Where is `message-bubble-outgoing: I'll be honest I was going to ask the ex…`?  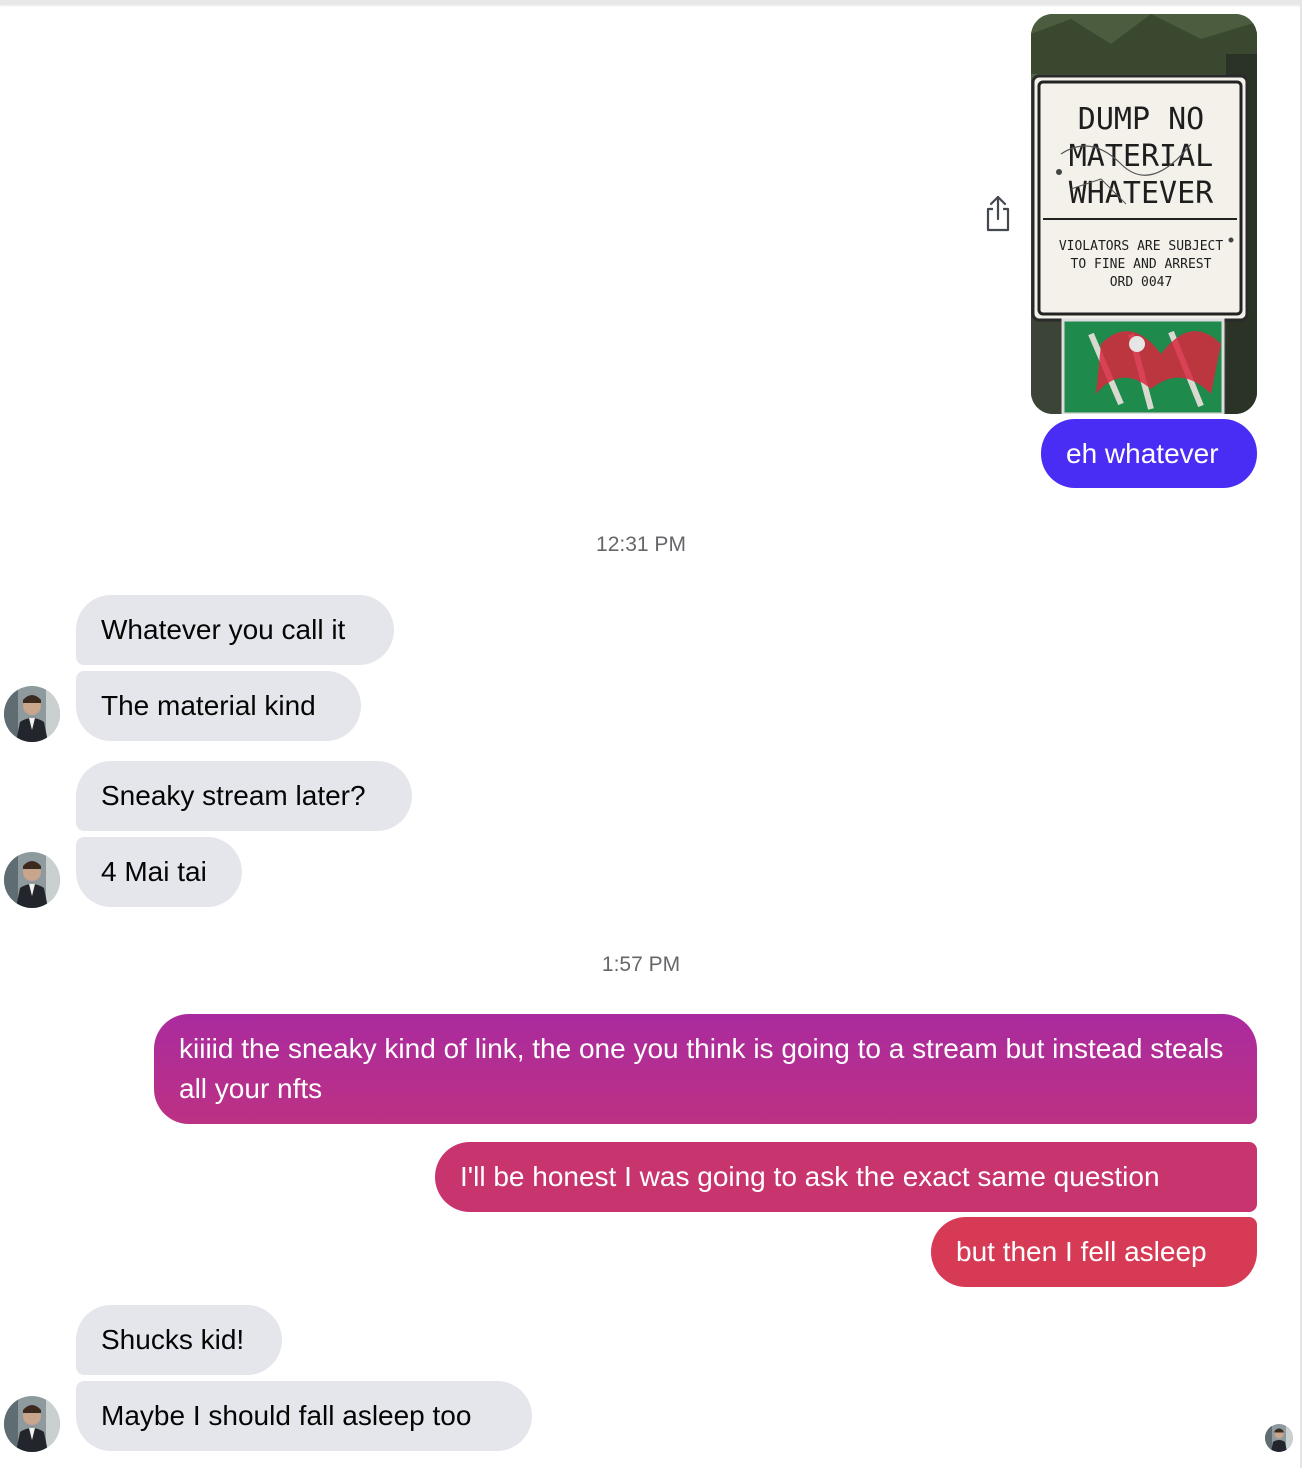 message-bubble-outgoing: I'll be honest I was going to ask the ex… is located at coordinates (846, 1177).